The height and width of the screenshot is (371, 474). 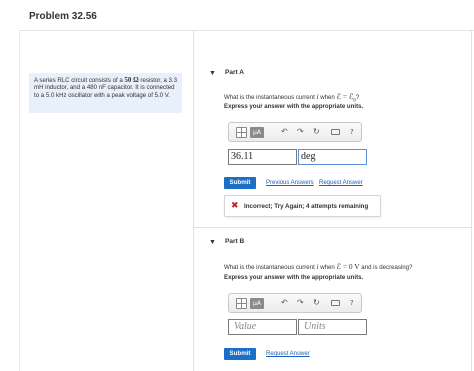 I want to click on part-a-collapse-caret: ▼, so click(x=212, y=73).